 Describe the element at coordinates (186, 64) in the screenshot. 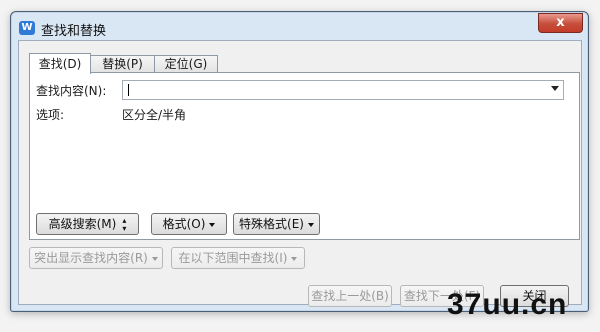

I see `tab-goto: 定位(G)` at that location.